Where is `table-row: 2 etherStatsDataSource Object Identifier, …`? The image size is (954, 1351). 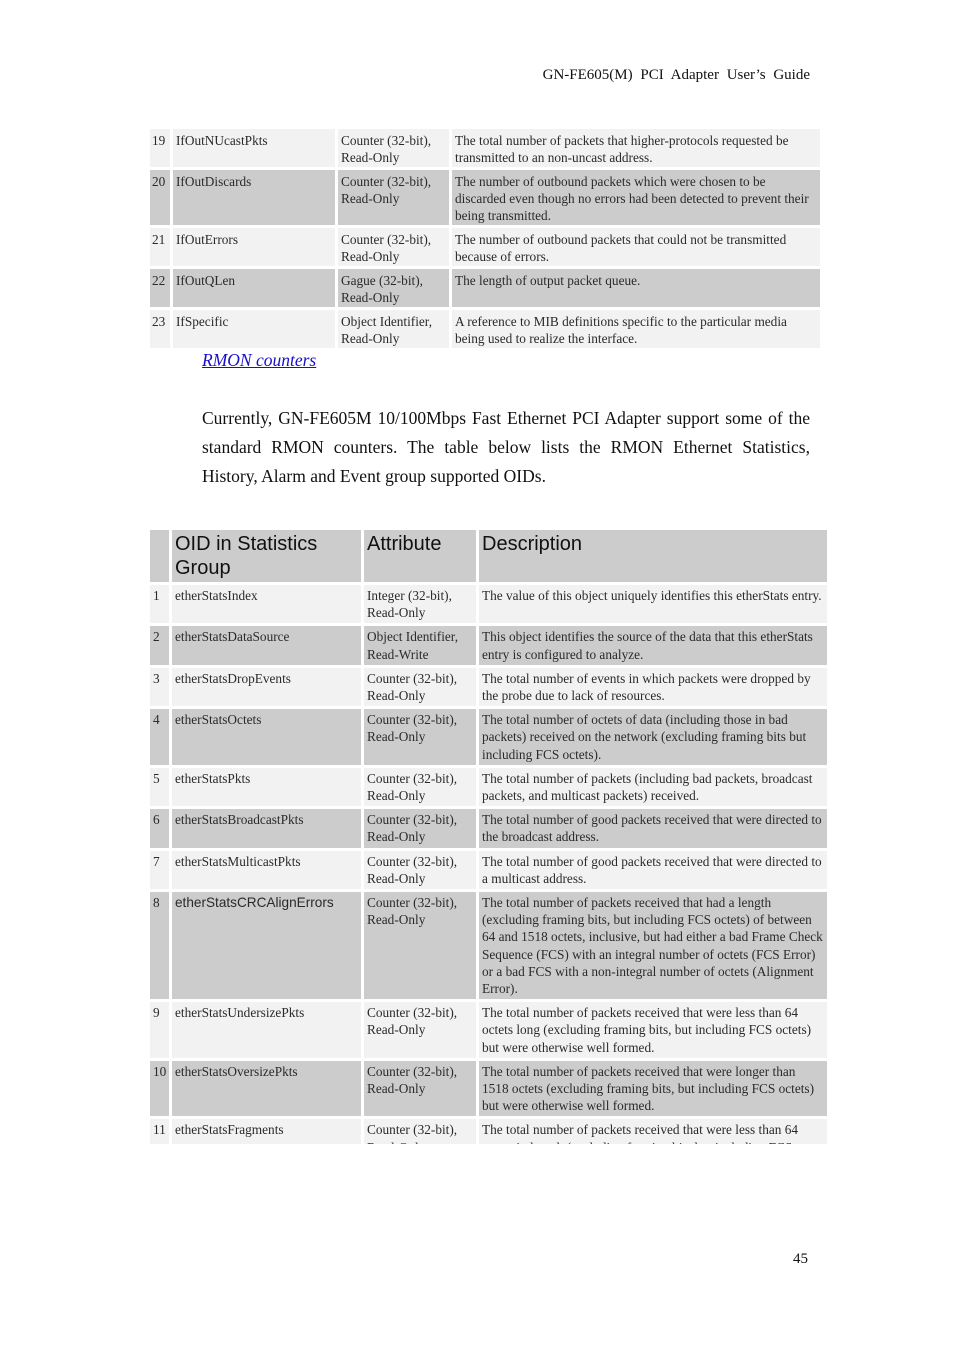
table-row: 2 etherStatsDataSource Object Identifier, … is located at coordinates (488, 645).